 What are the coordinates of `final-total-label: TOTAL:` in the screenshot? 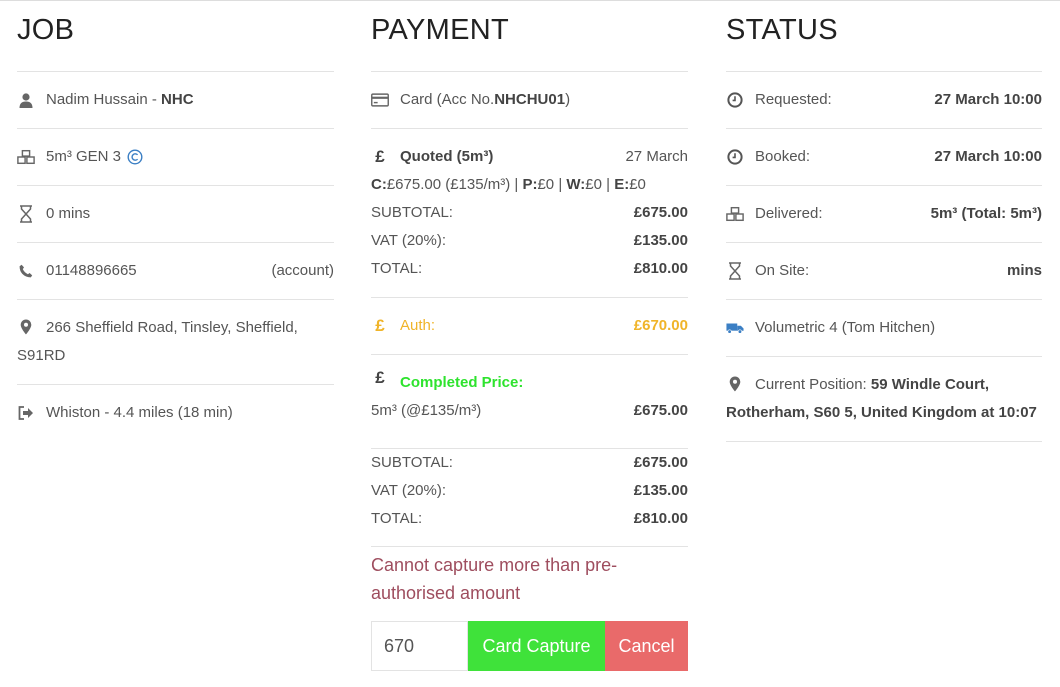 It's located at (397, 518).